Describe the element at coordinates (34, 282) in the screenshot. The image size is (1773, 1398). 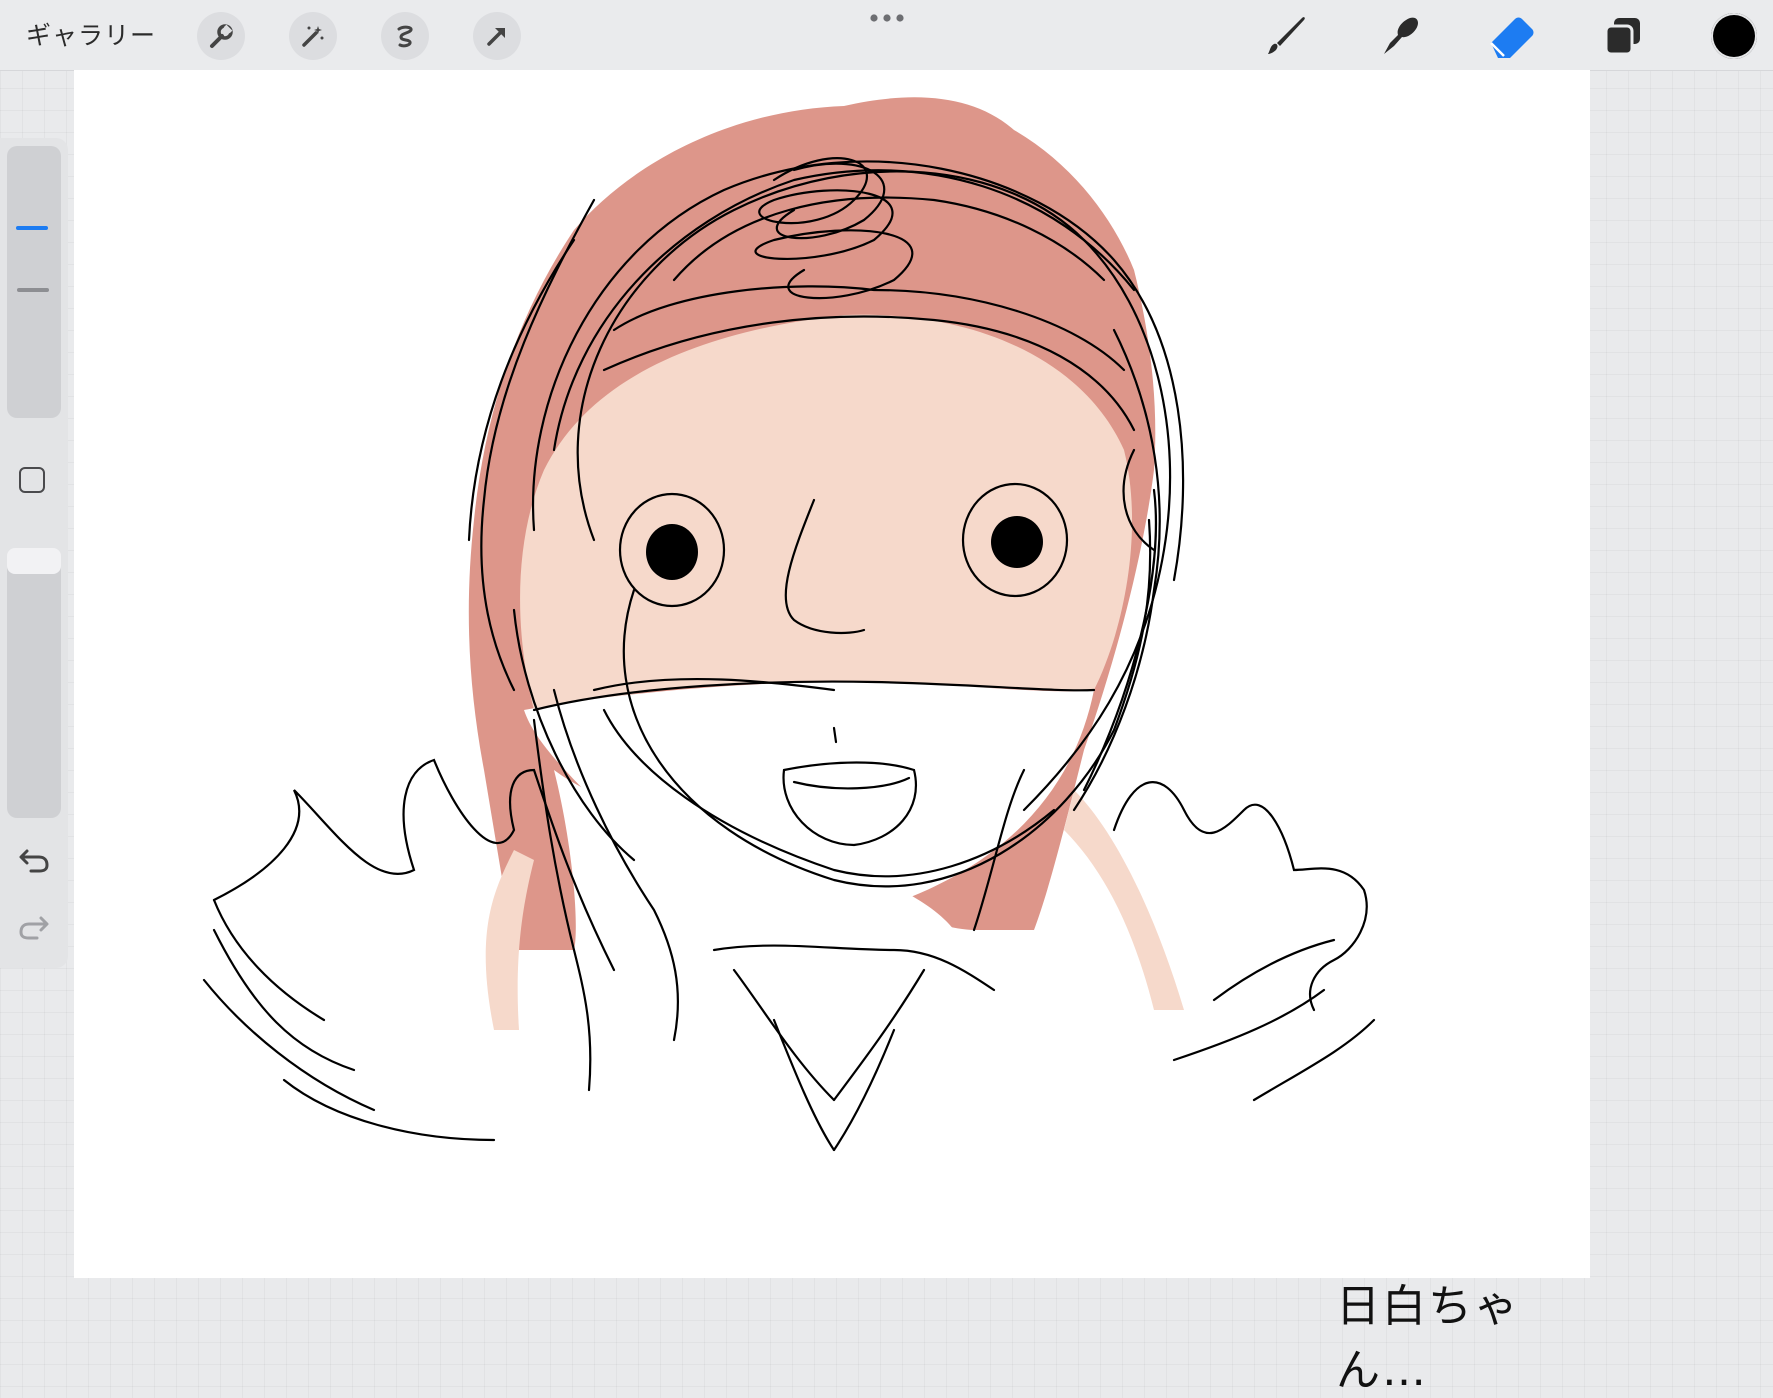
I see `brush-size-slider` at that location.